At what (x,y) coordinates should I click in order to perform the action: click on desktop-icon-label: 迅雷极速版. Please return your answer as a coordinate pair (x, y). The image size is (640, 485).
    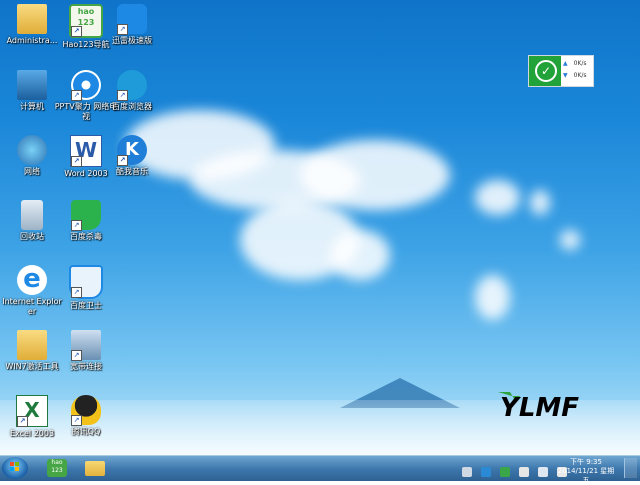
    Looking at the image, I should click on (132, 40).